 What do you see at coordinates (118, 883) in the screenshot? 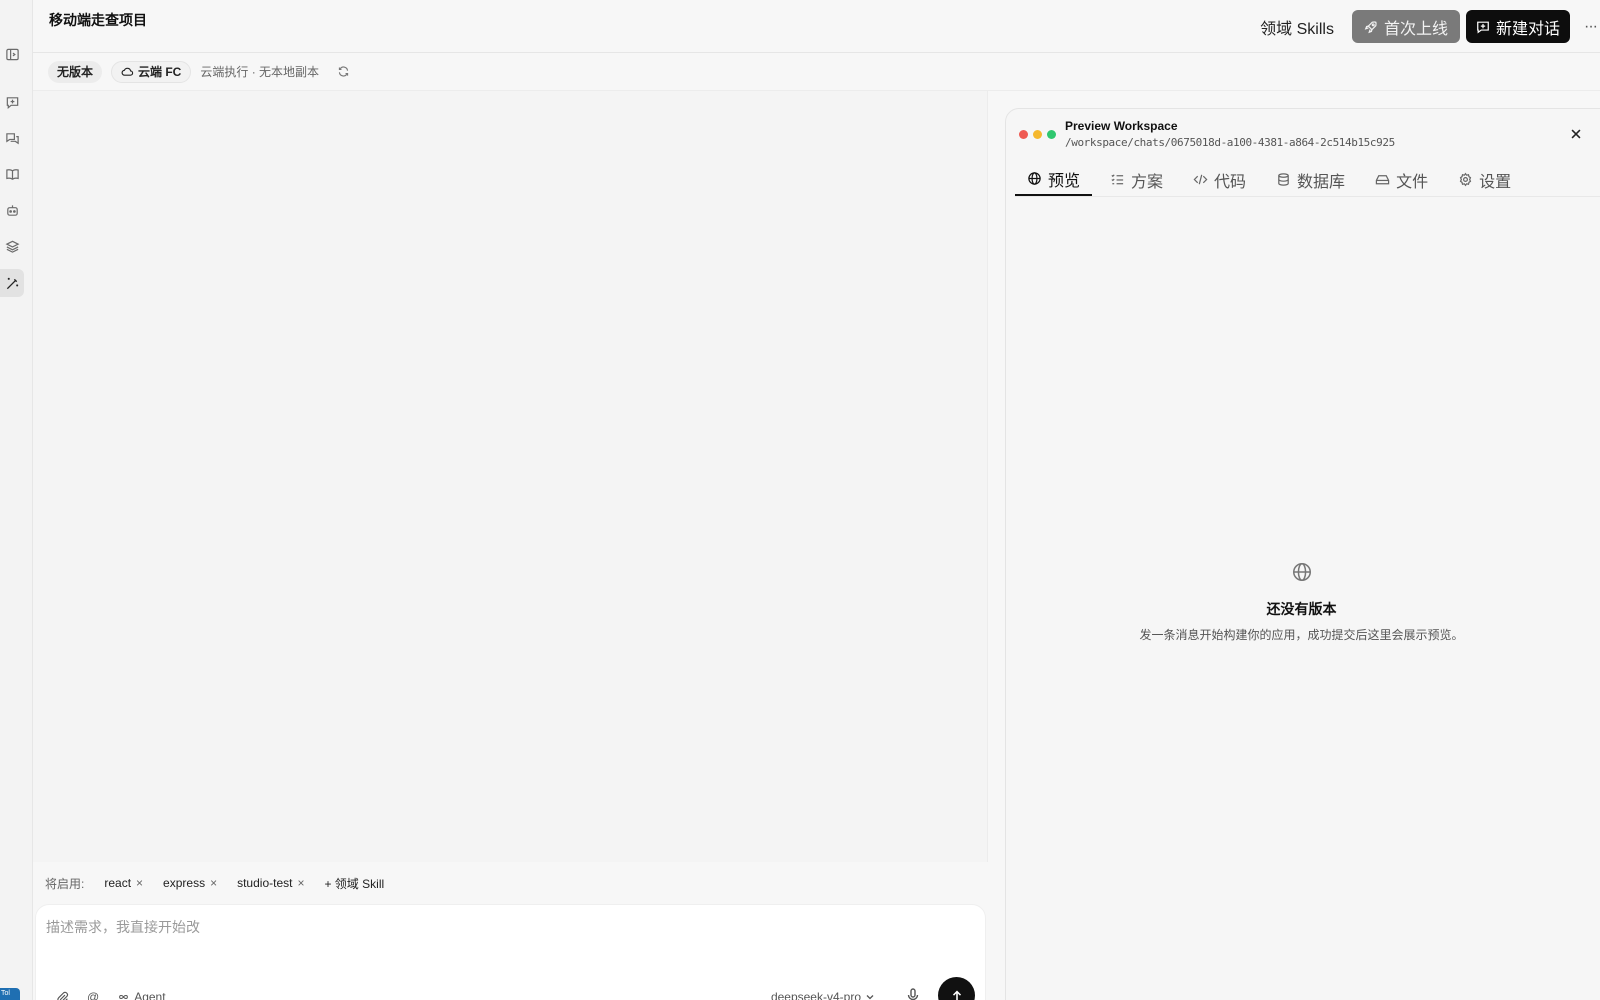
I see `skill-chip-label: react` at bounding box center [118, 883].